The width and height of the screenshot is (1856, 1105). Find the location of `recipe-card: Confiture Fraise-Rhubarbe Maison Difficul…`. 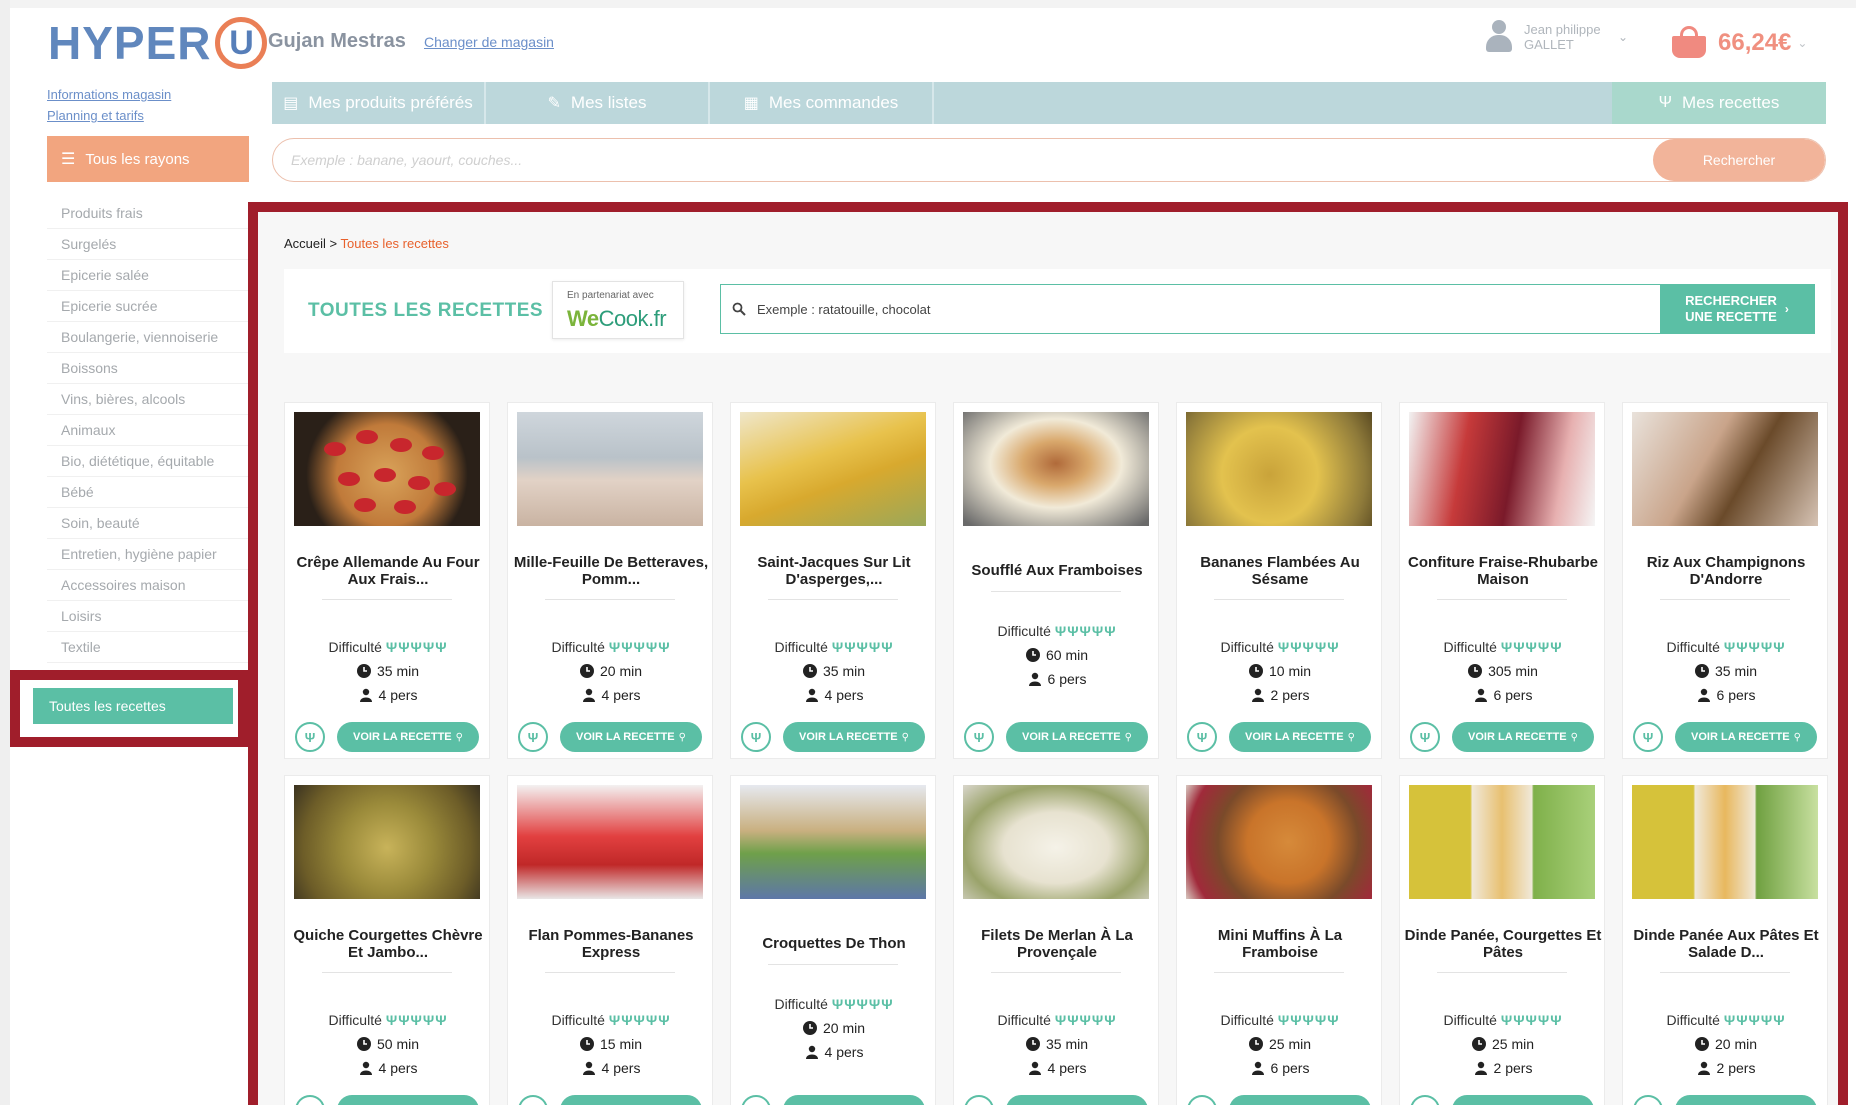

recipe-card: Confiture Fraise-Rhubarbe Maison Difficul… is located at coordinates (1502, 580).